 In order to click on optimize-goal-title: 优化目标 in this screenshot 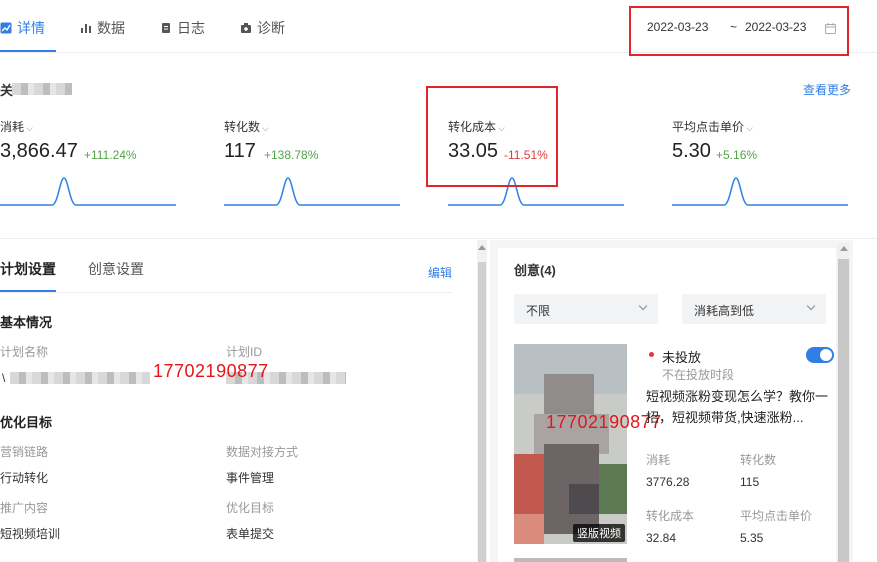, I will do `click(26, 422)`.